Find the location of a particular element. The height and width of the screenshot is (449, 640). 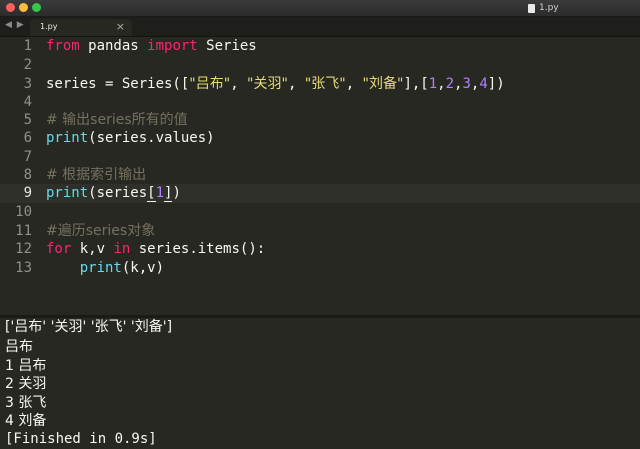

maximize-window-button is located at coordinates (36, 7).